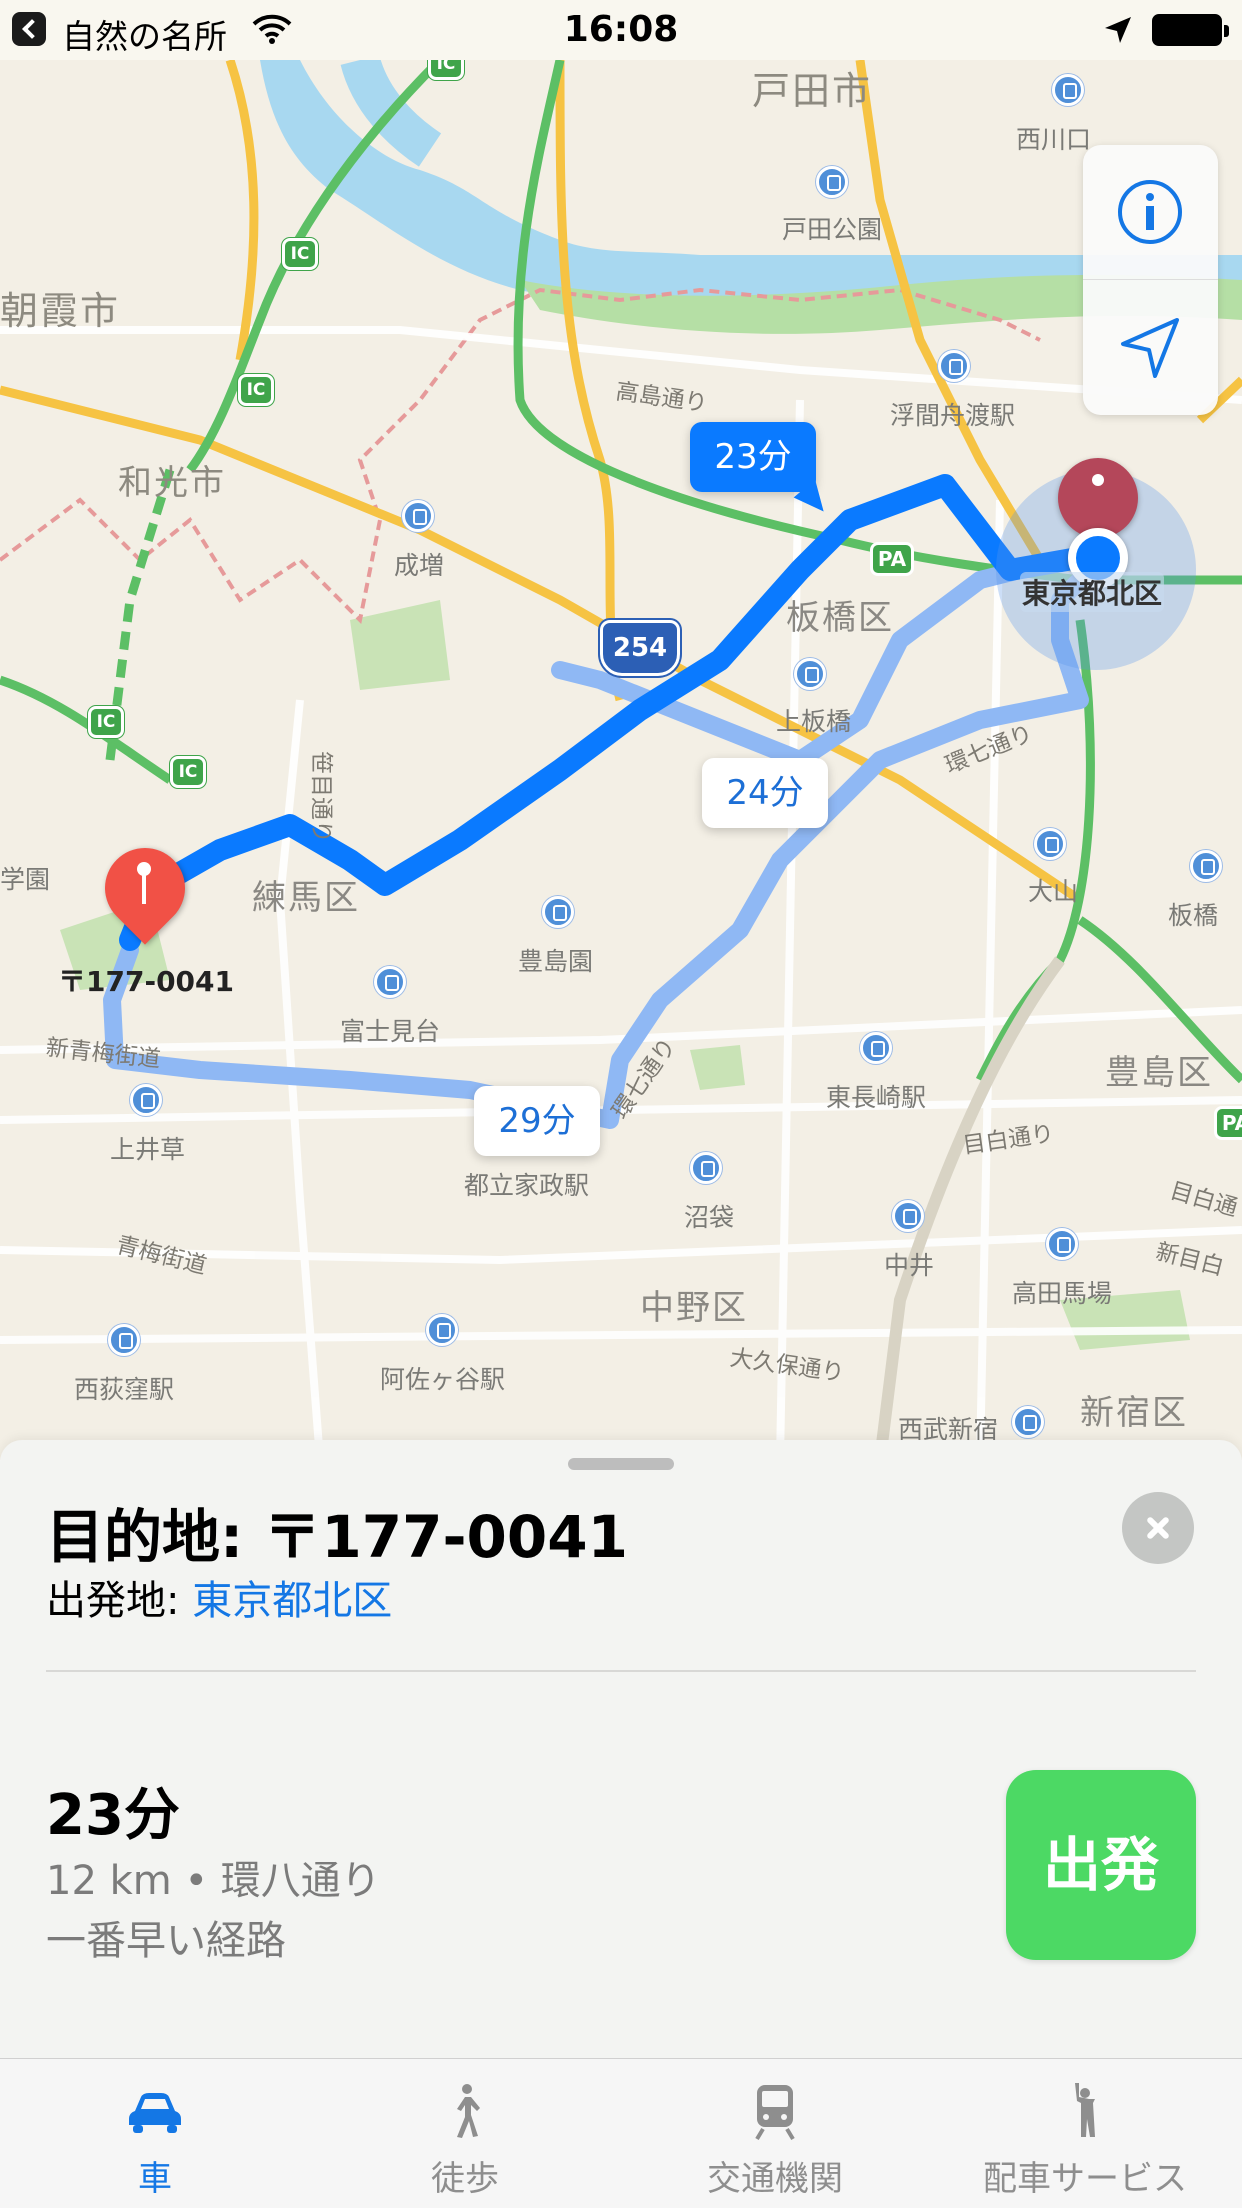  I want to click on station-label: 大山, so click(1053, 891).